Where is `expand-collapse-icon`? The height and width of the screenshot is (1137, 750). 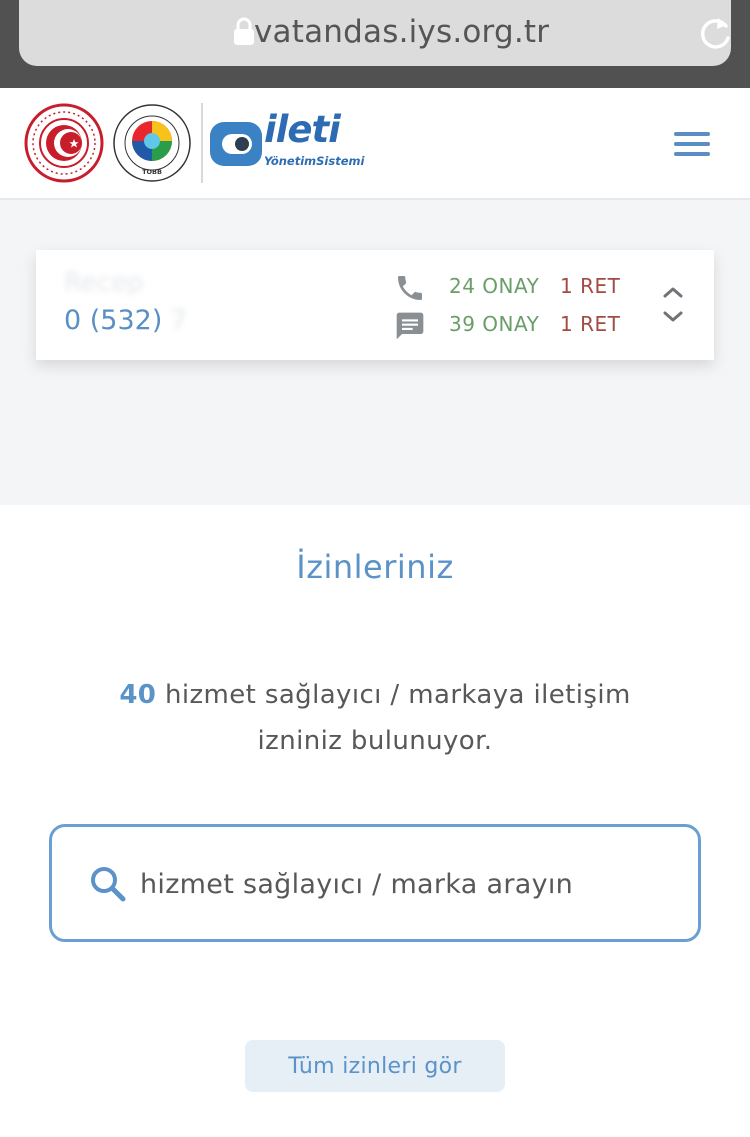 expand-collapse-icon is located at coordinates (673, 305).